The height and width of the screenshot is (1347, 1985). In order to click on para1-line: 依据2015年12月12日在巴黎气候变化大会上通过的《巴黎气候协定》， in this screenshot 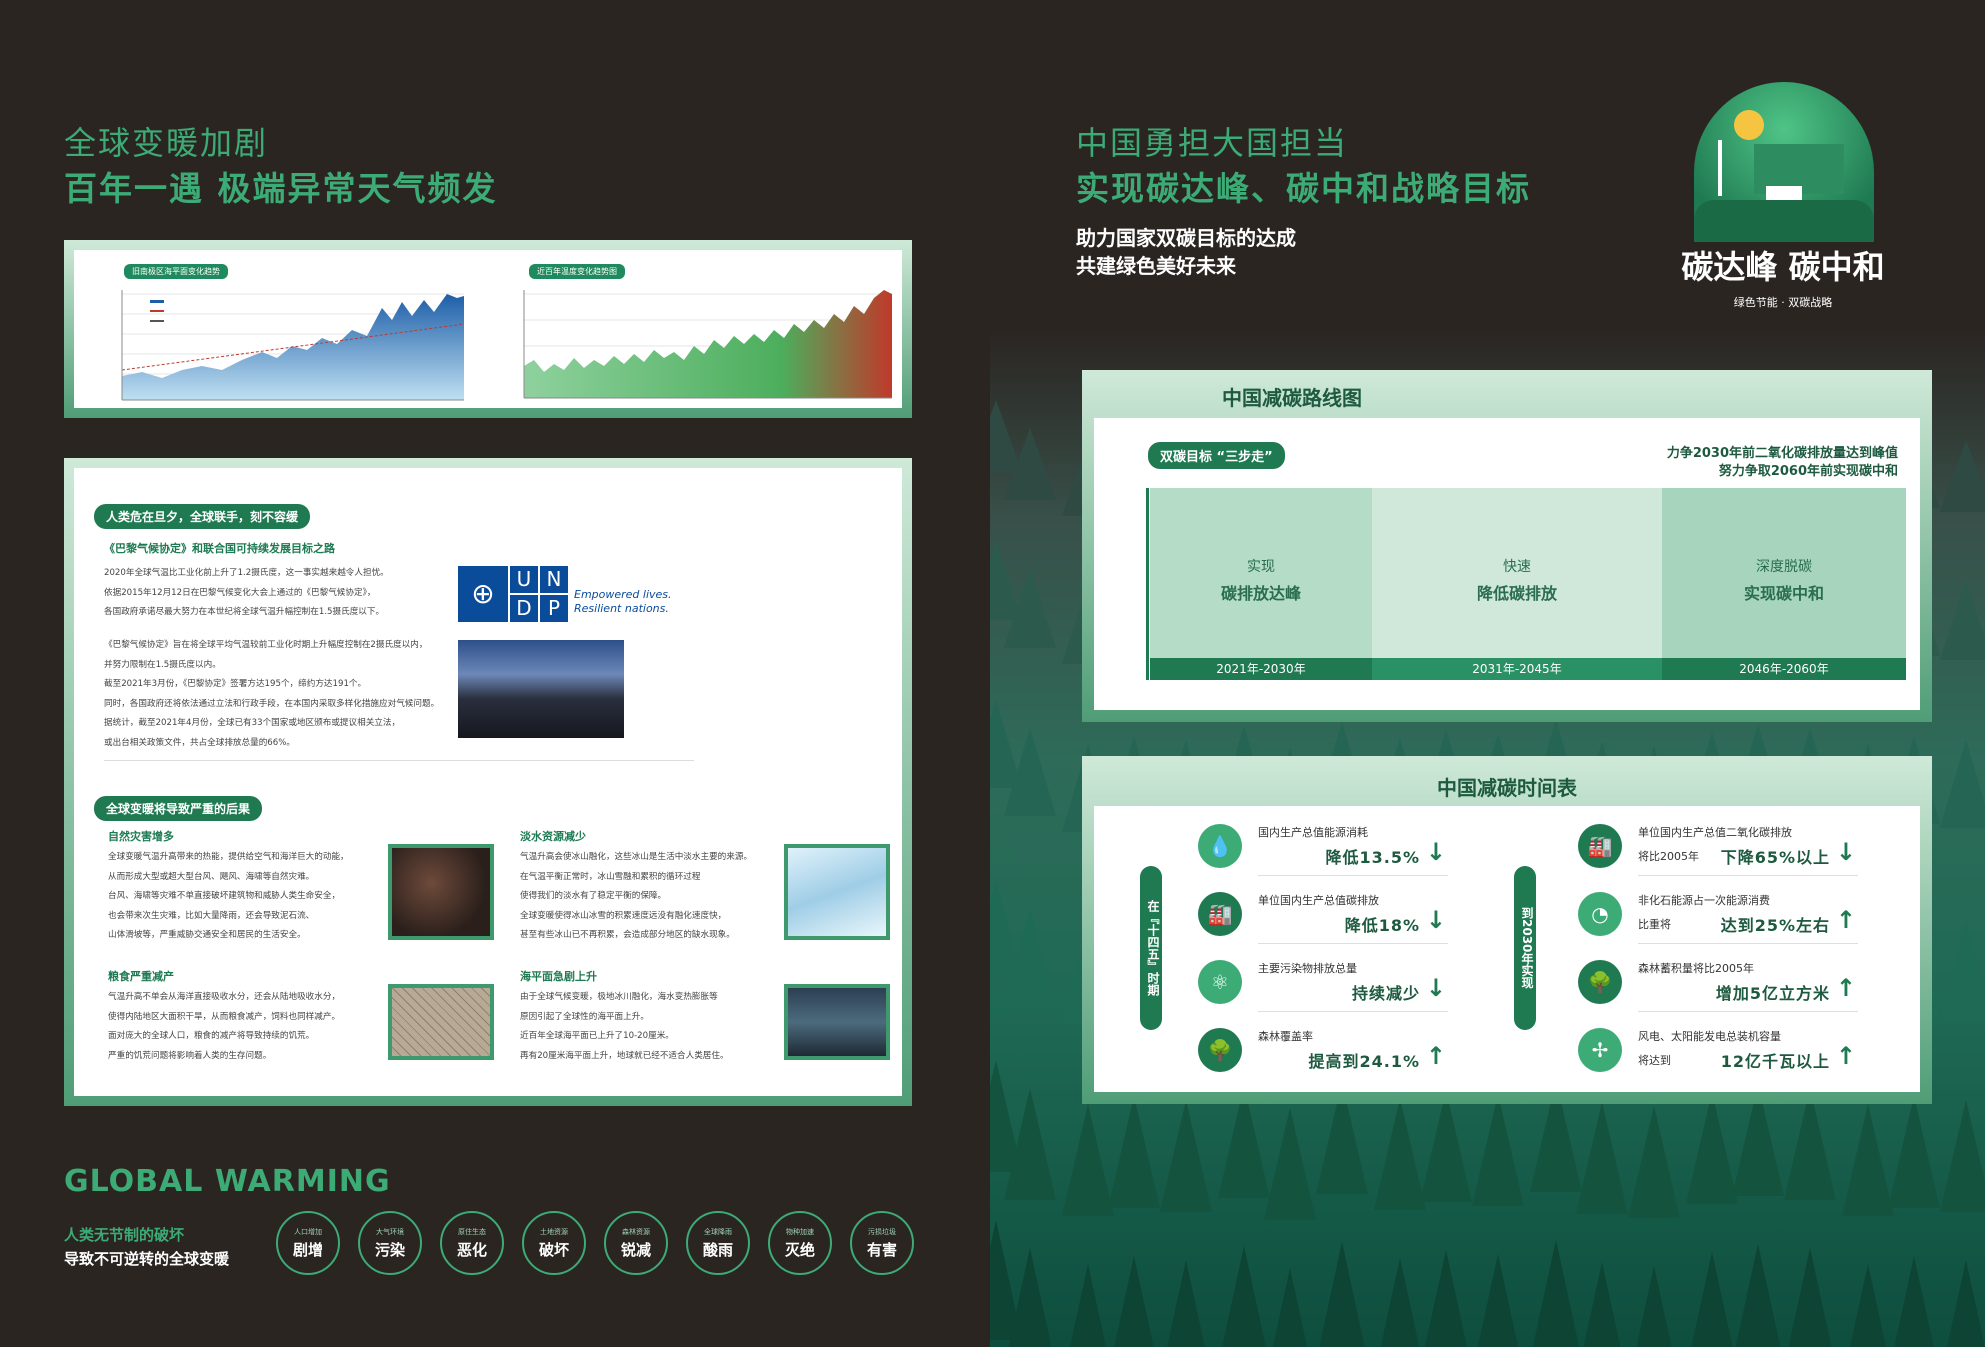, I will do `click(240, 592)`.